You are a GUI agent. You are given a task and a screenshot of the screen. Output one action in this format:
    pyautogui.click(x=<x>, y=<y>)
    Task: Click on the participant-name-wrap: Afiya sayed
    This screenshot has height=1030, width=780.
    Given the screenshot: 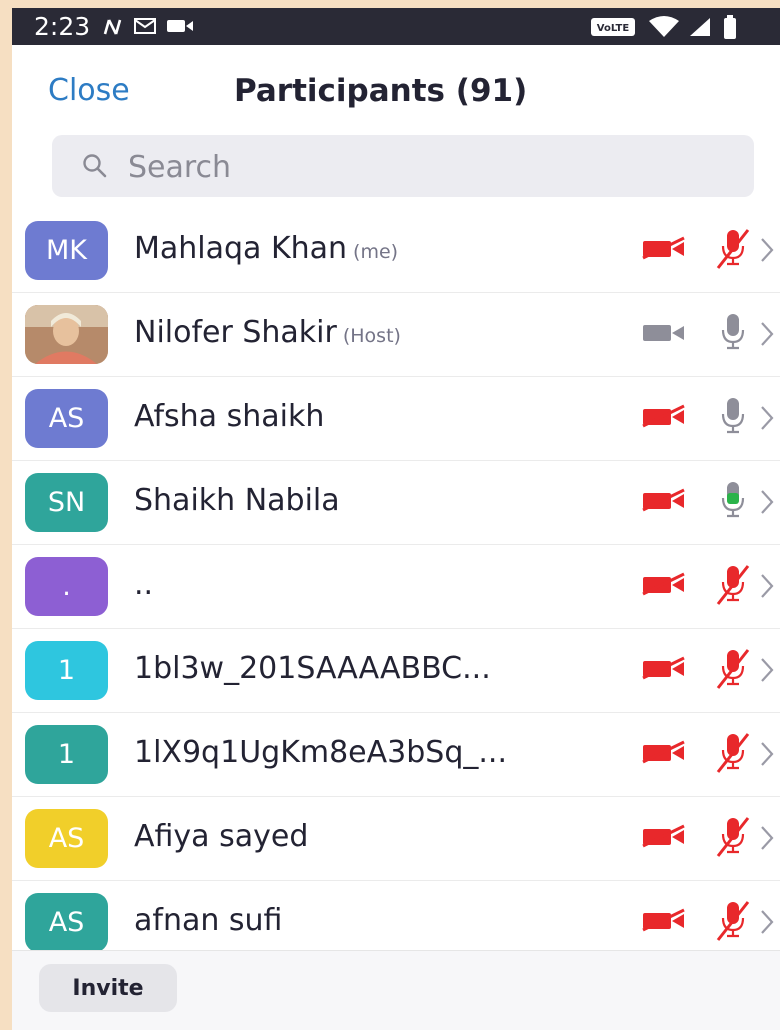 What is the action you would take?
    pyautogui.click(x=221, y=836)
    